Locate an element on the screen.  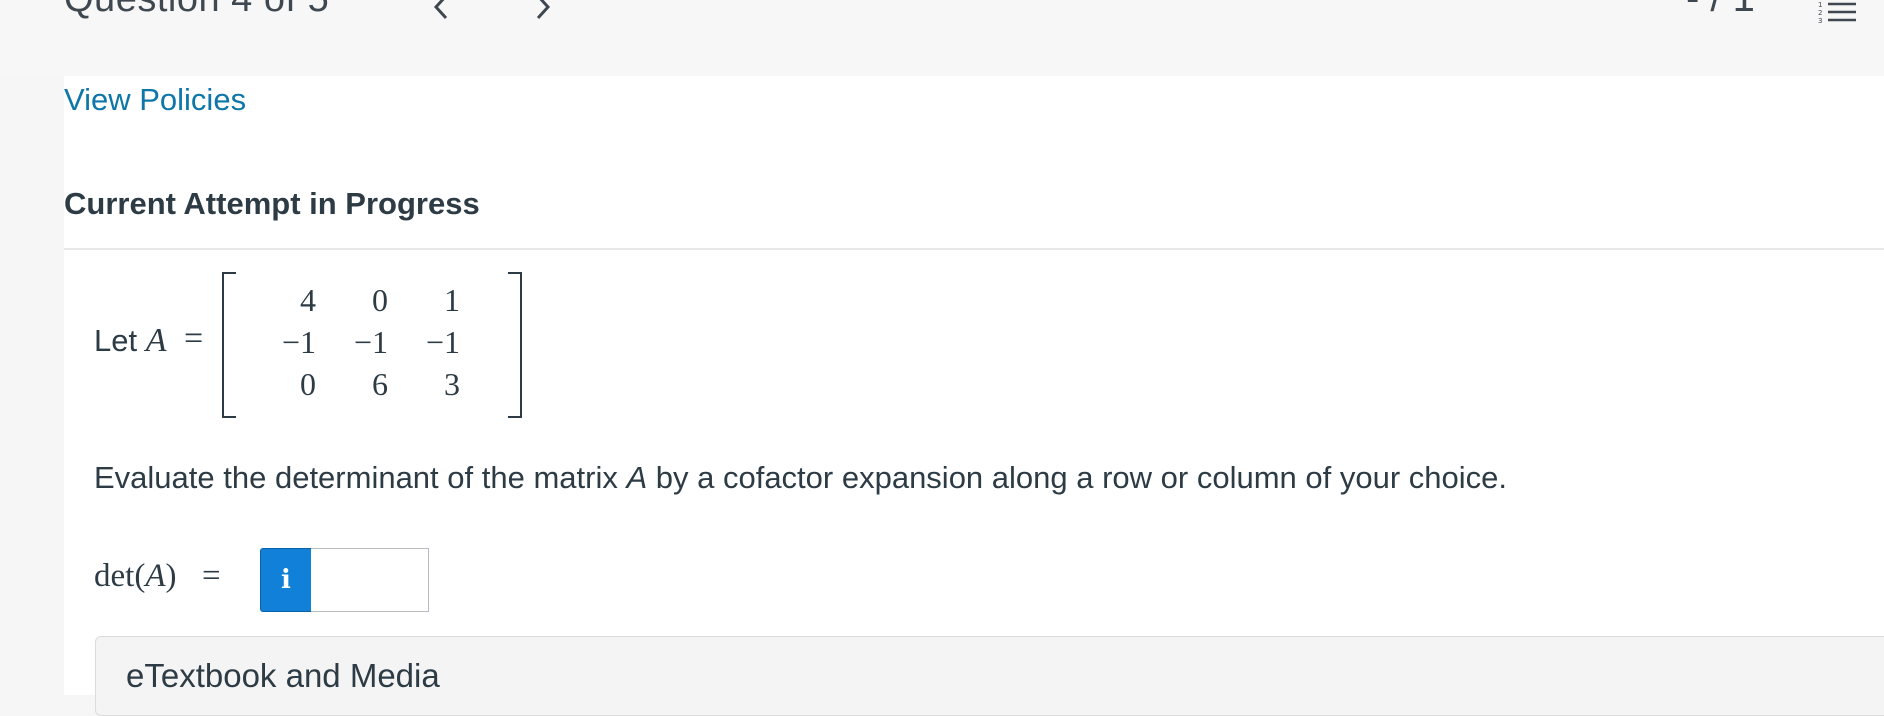
etextbook-media-panel: eTextbook and Media is located at coordinates (989, 676).